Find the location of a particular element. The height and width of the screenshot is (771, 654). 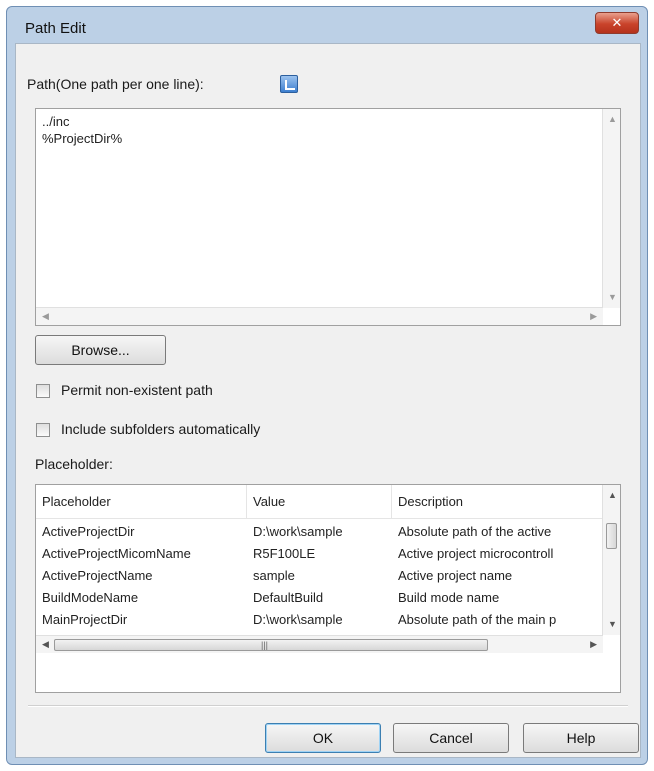

vertical-scroll-thumb is located at coordinates (611, 536).